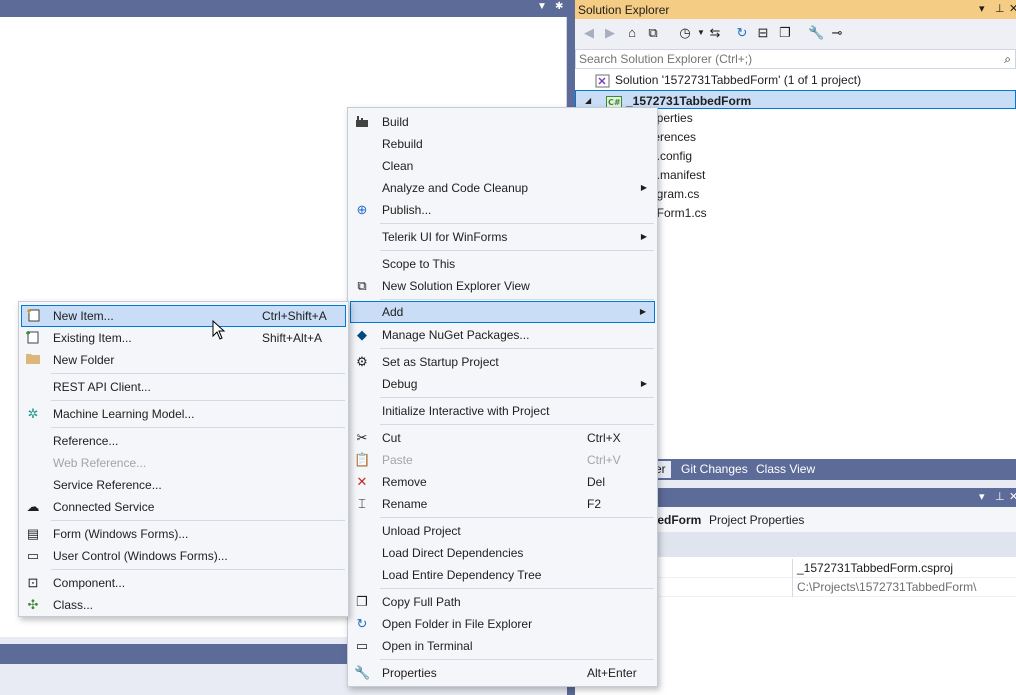 This screenshot has width=1016, height=695. Describe the element at coordinates (596, 482) in the screenshot. I see `shortcut: Del` at that location.